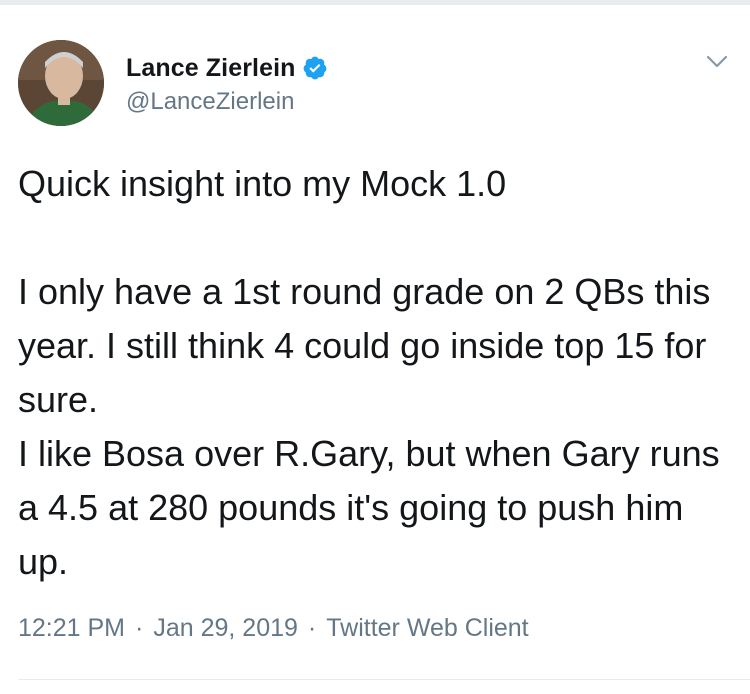  I want to click on user-handle: @LanceZierlein, so click(227, 102).